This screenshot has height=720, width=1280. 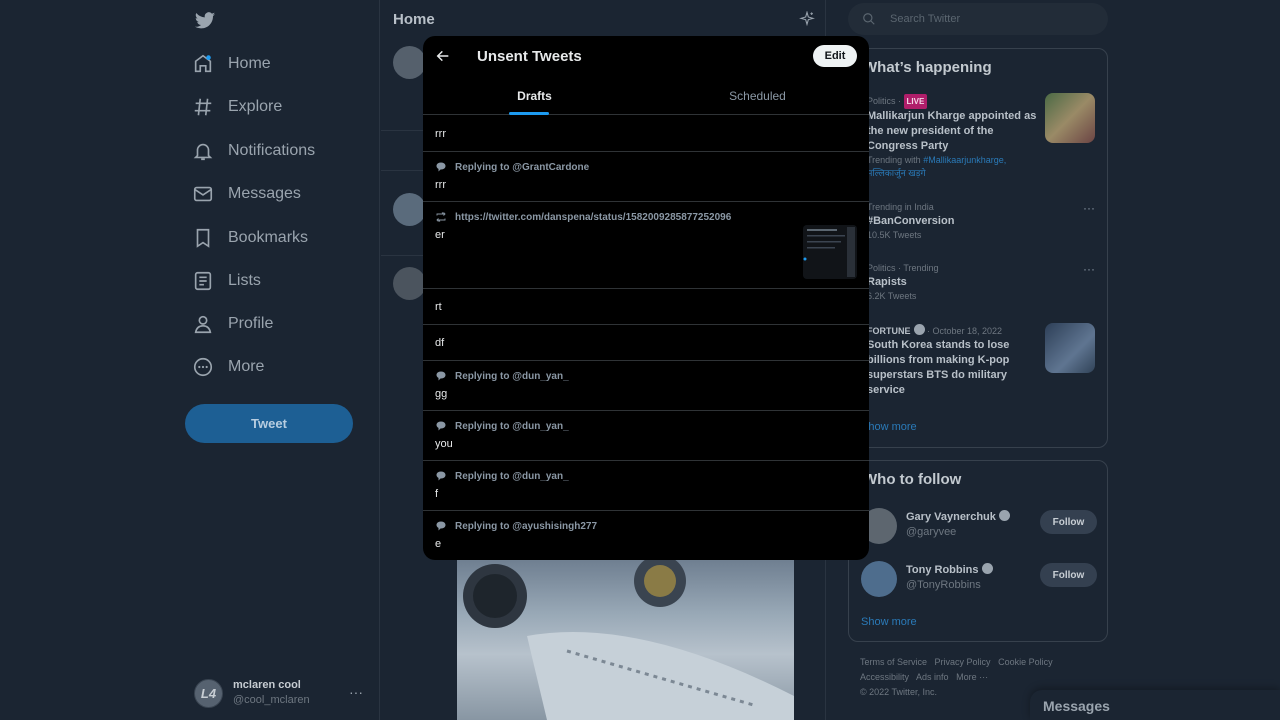 What do you see at coordinates (1004, 515) in the screenshot?
I see `verified-badge-icon` at bounding box center [1004, 515].